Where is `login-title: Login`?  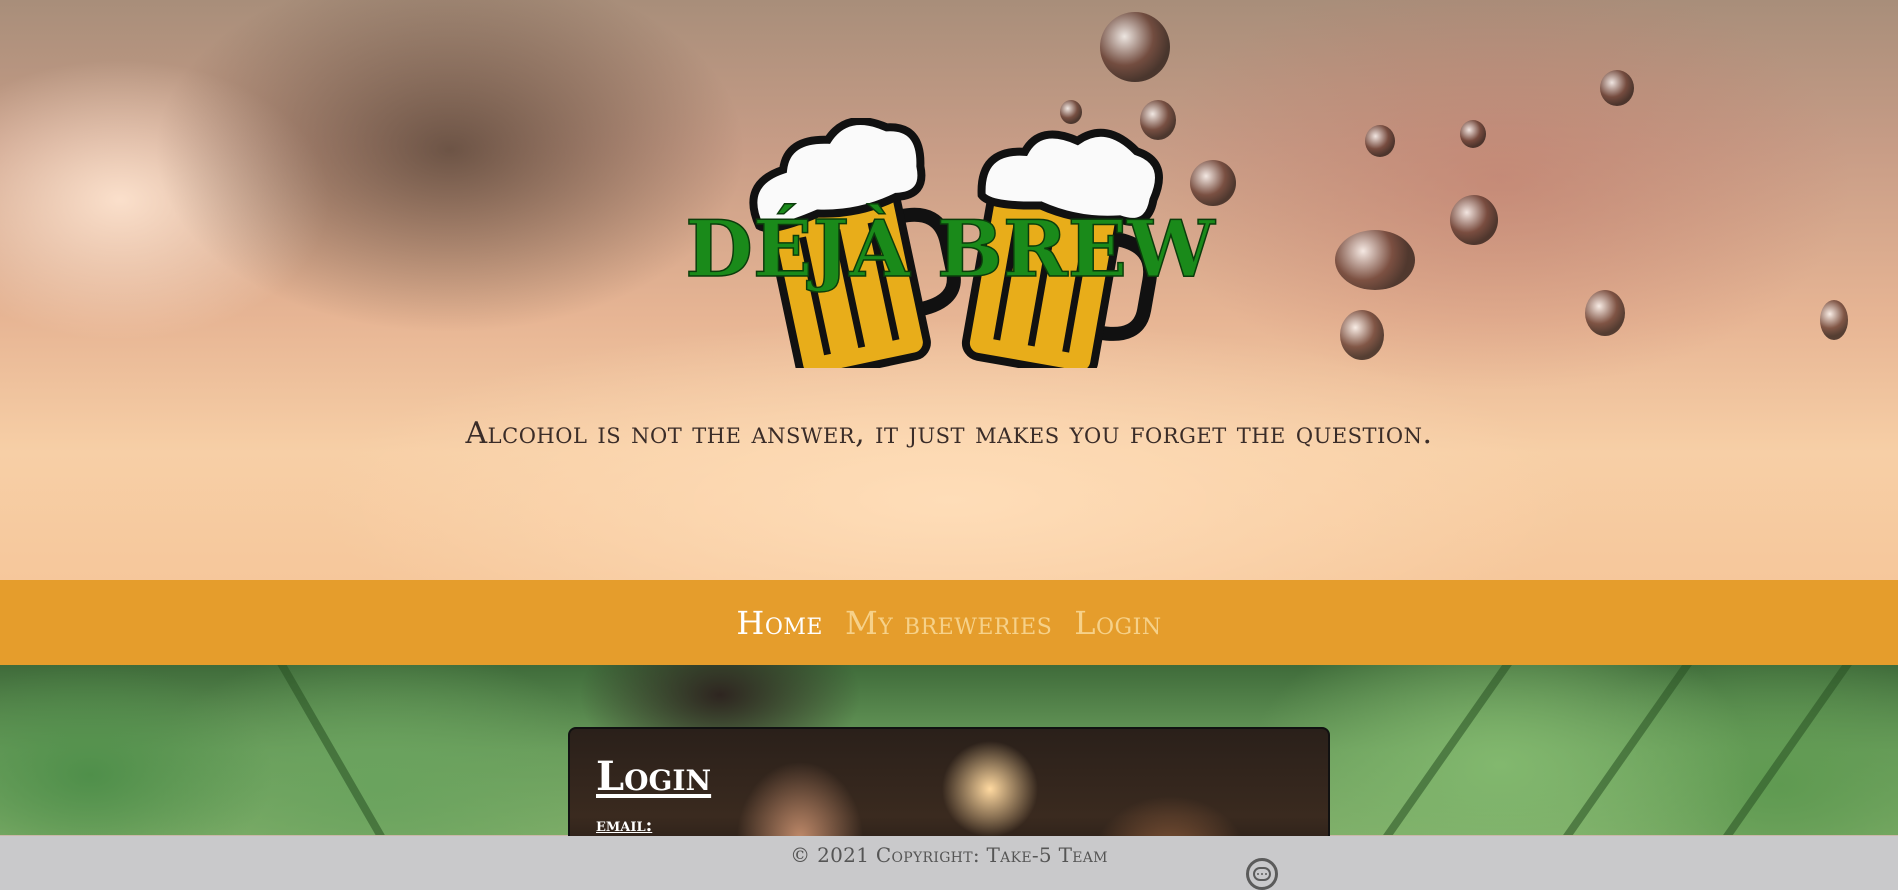
login-title: Login is located at coordinates (654, 776).